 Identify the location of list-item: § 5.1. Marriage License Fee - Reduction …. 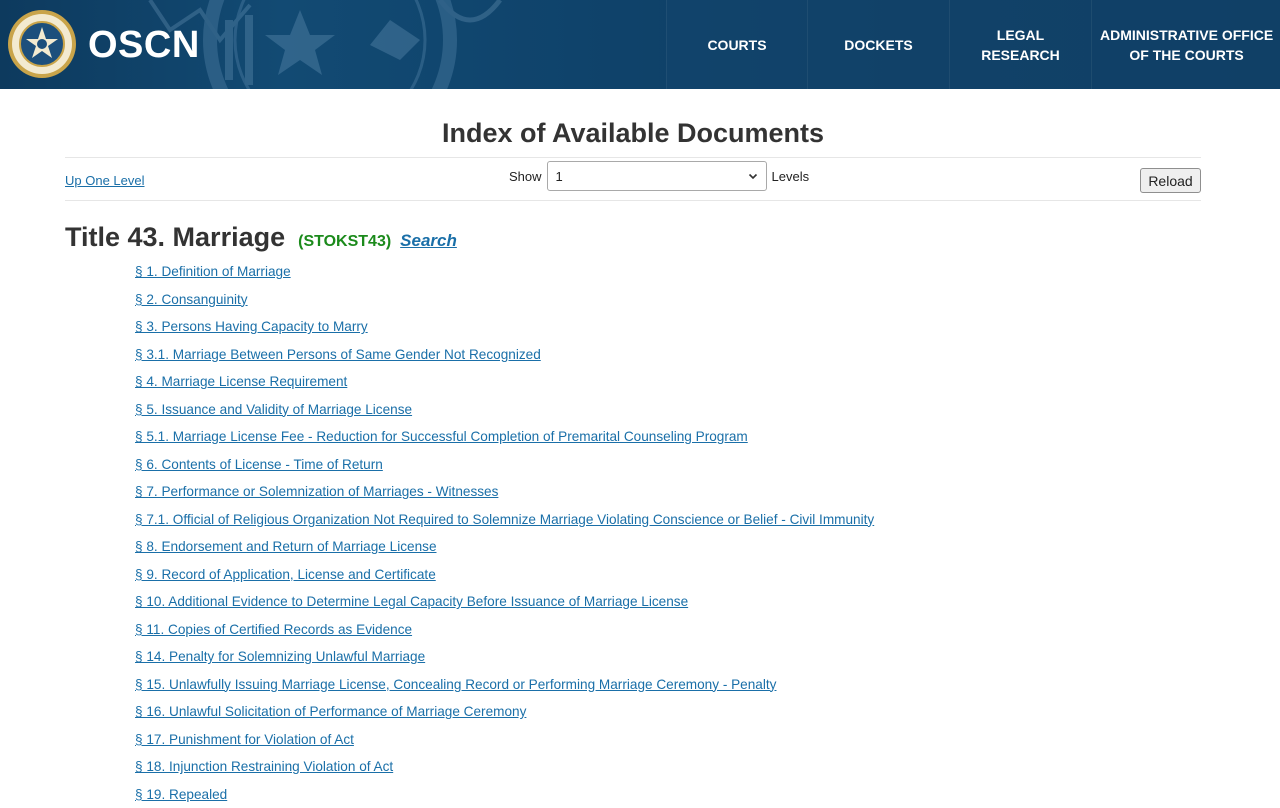
(668, 437).